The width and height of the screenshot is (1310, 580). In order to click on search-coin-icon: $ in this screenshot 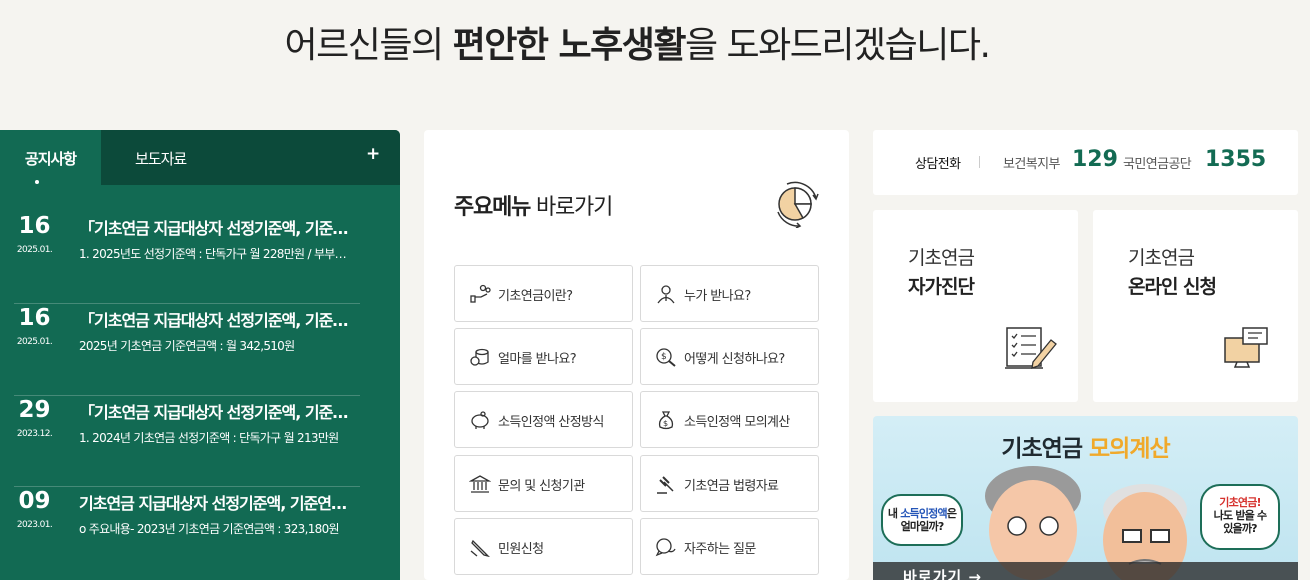, I will do `click(666, 357)`.